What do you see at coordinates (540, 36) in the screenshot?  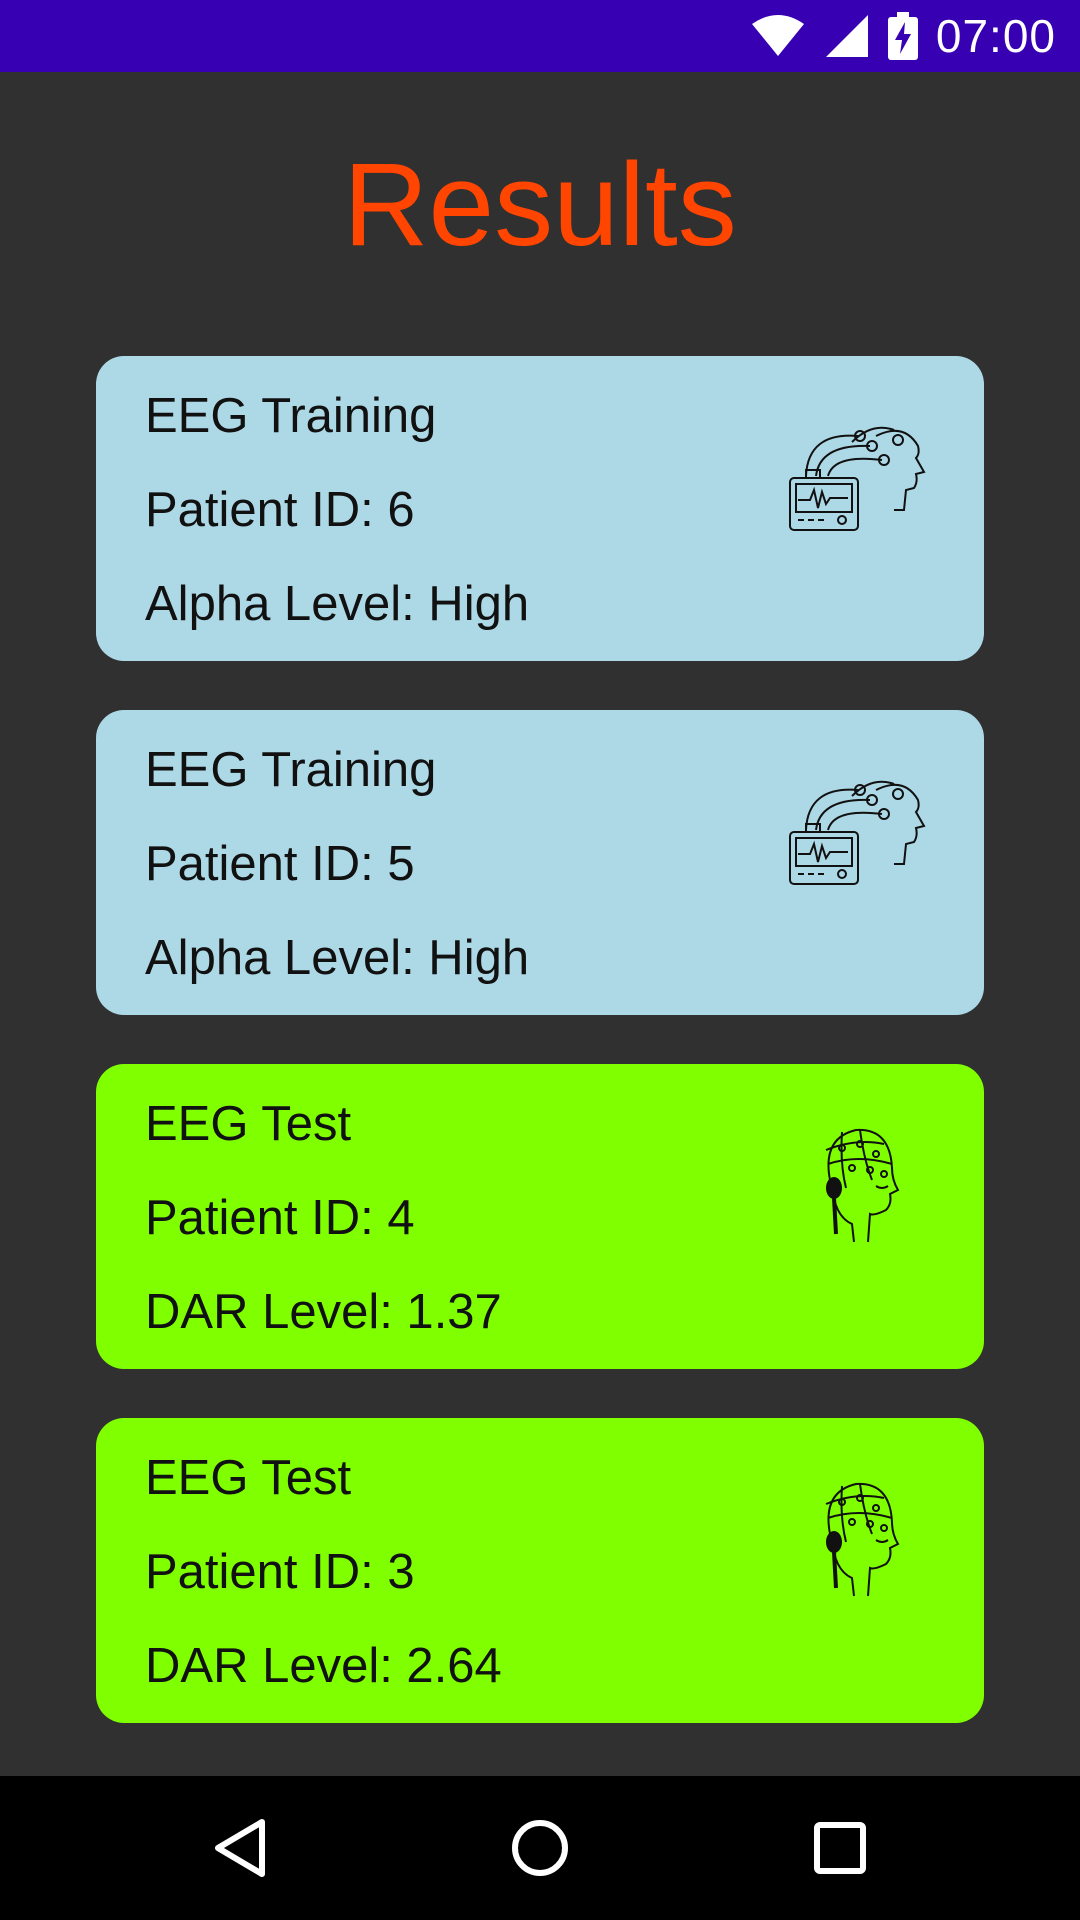 I see `status-bar: 07:00` at bounding box center [540, 36].